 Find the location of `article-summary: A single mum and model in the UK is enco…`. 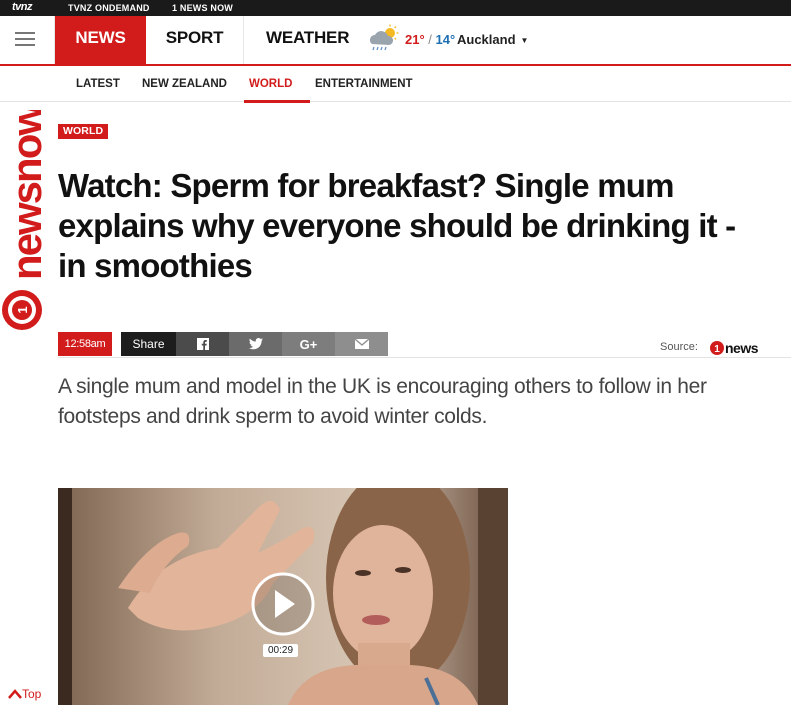

article-summary: A single mum and model in the UK is enco… is located at coordinates (382, 401).